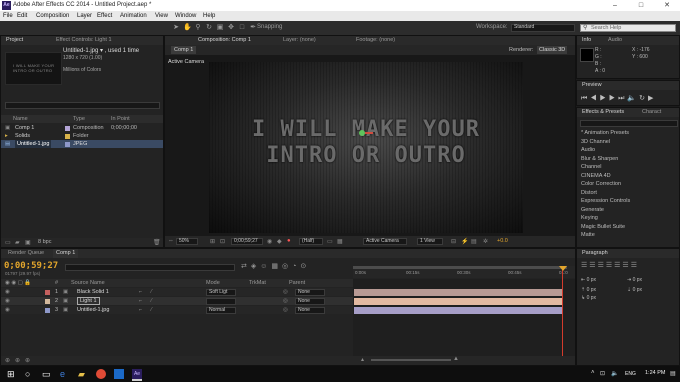  Describe the element at coordinates (221, 292) in the screenshot. I see `layer-mode-select: Soft Ligt` at that location.